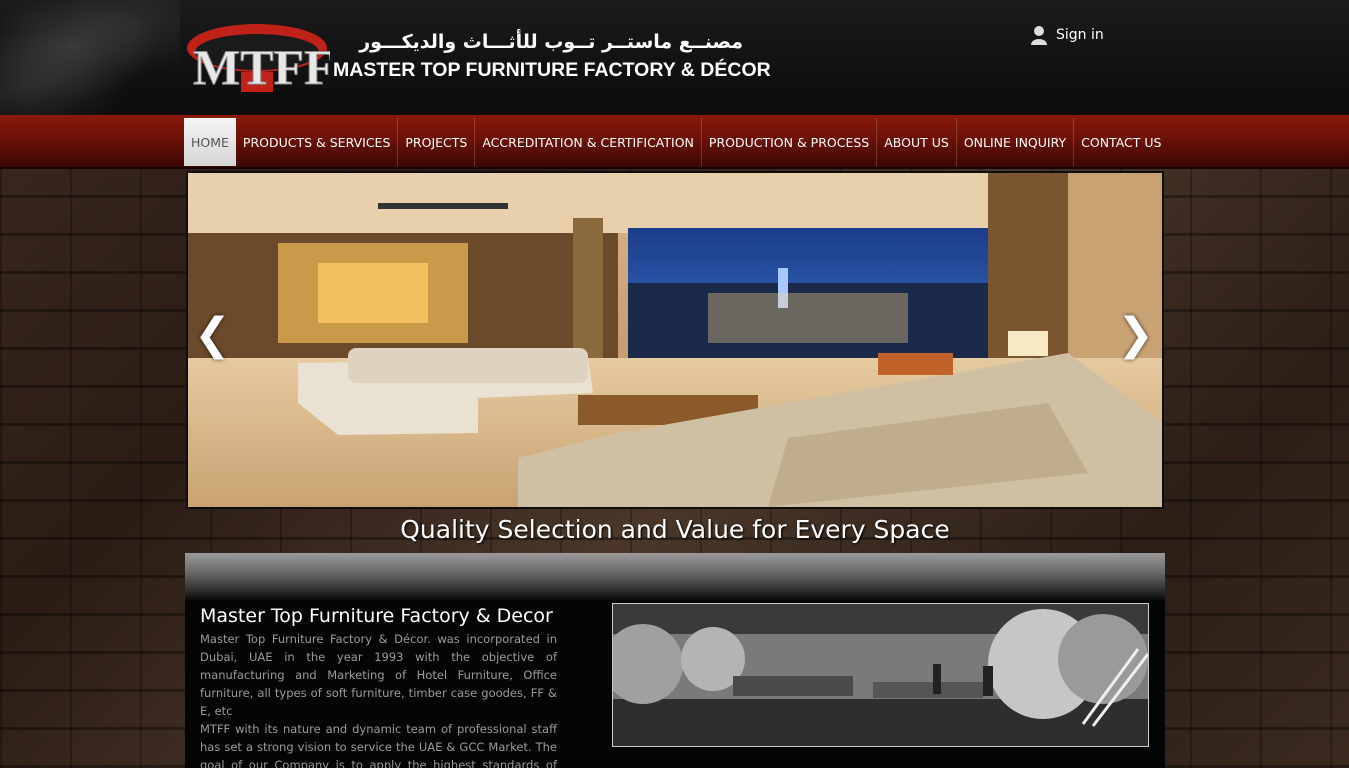  What do you see at coordinates (1121, 142) in the screenshot?
I see `nav-item-contact-us: CONTACT US` at bounding box center [1121, 142].